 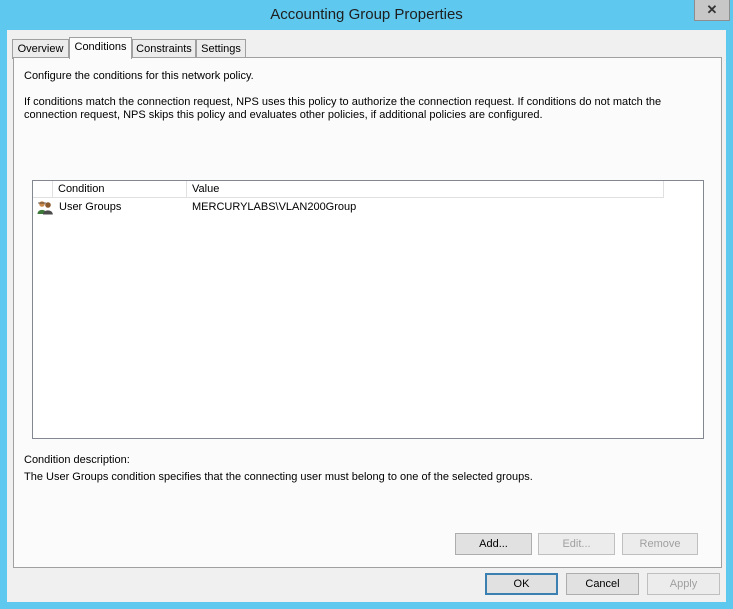 What do you see at coordinates (425, 189) in the screenshot?
I see `column-header-value: Value` at bounding box center [425, 189].